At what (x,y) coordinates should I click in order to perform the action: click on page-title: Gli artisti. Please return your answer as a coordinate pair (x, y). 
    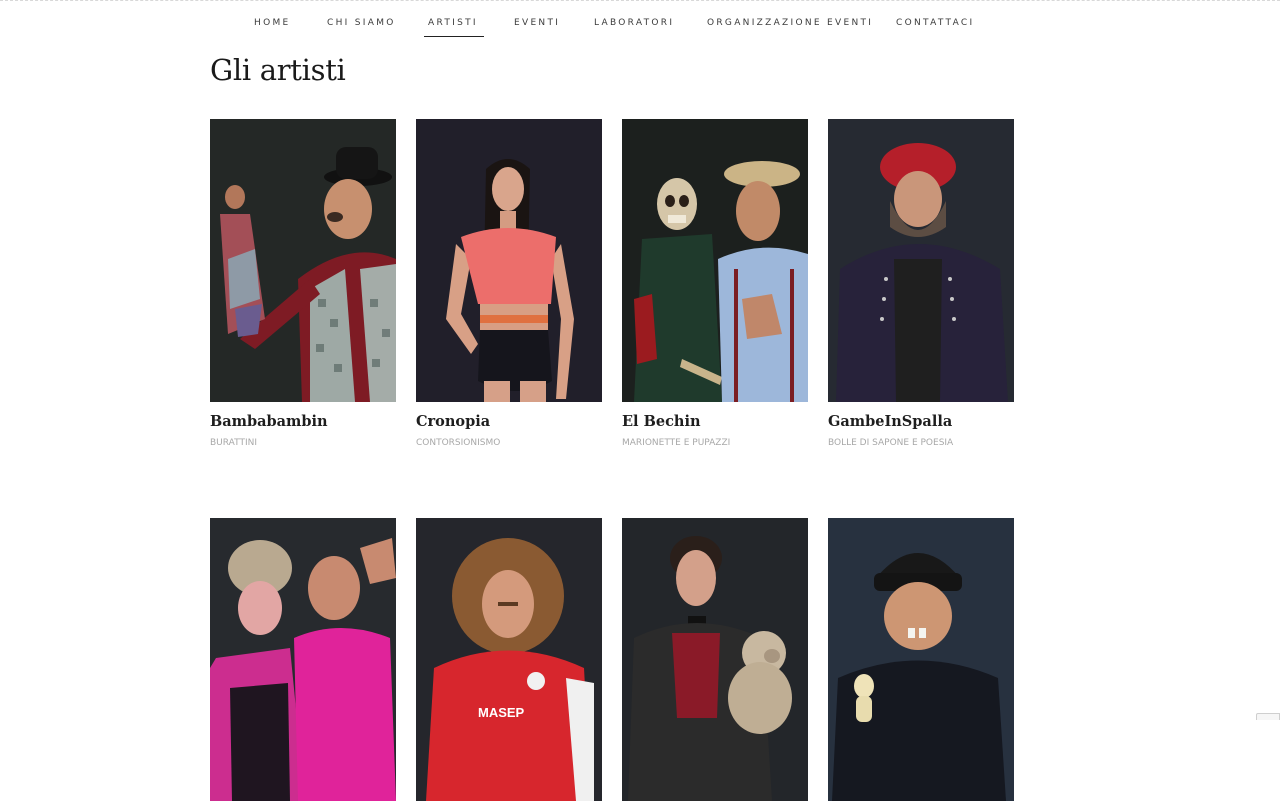
    Looking at the image, I should click on (278, 70).